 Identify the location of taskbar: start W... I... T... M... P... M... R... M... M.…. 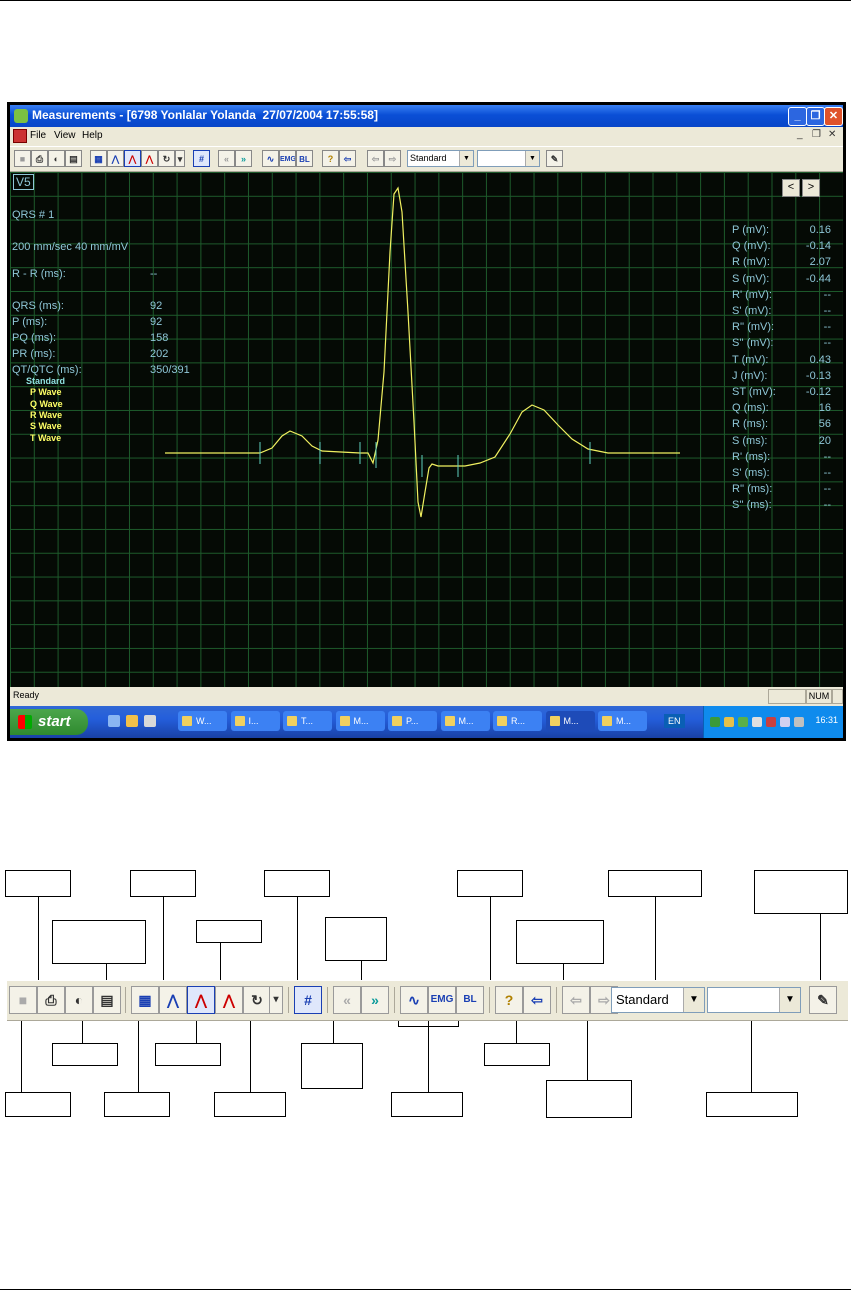
(426, 722).